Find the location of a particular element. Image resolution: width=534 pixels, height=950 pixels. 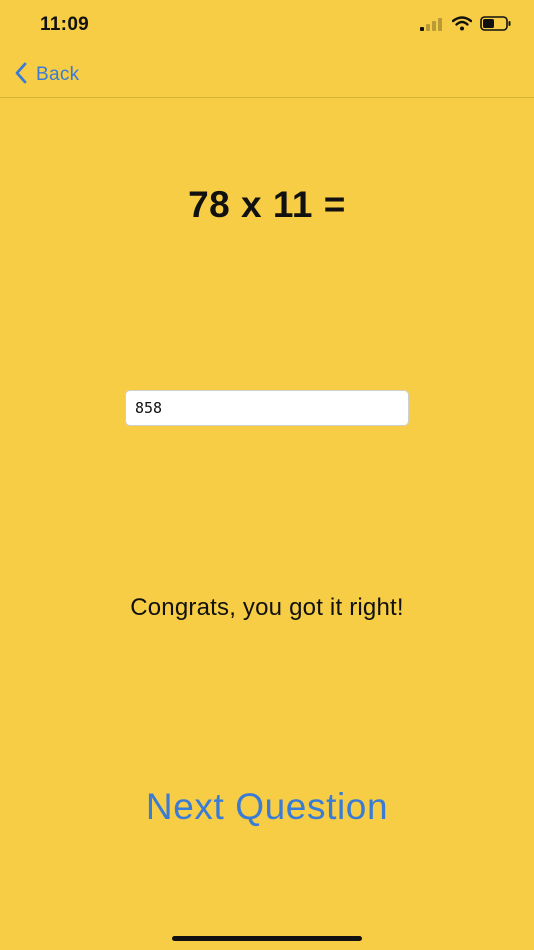

battery-icon is located at coordinates (496, 26).